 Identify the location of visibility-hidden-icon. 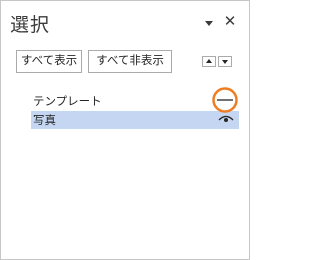
(225, 100).